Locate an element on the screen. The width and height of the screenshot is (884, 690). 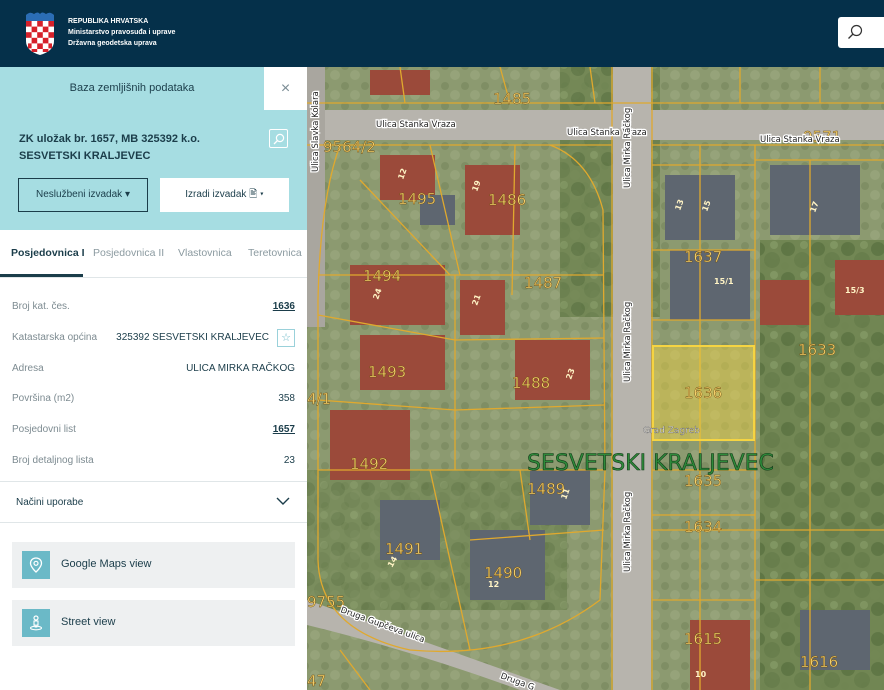
tab-posjedovnica-1: Posjedovnica I is located at coordinates (48, 253).